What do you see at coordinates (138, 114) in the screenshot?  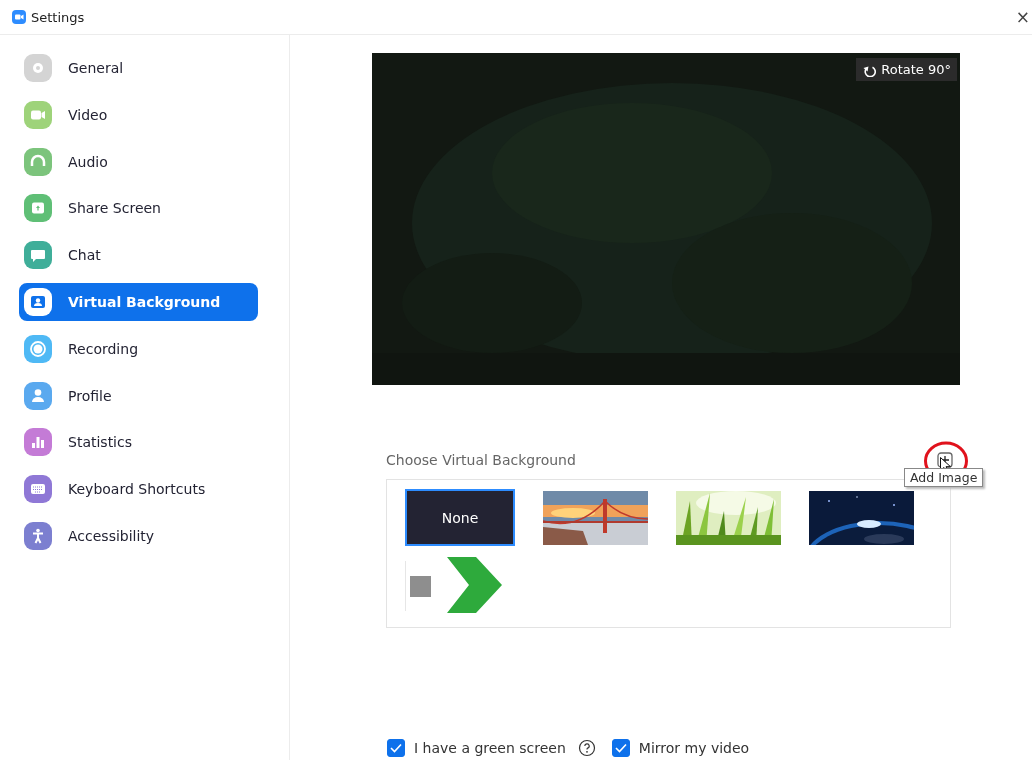 I see `sidebar-item: Video` at bounding box center [138, 114].